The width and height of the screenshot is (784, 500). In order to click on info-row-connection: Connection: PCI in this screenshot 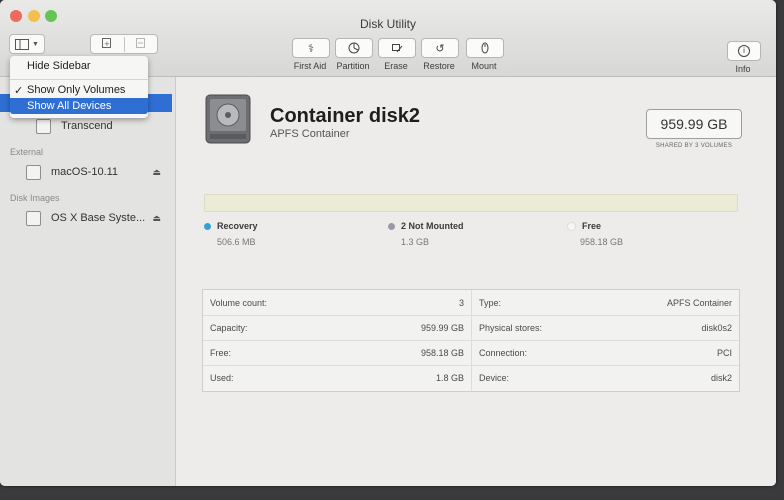, I will do `click(605, 352)`.